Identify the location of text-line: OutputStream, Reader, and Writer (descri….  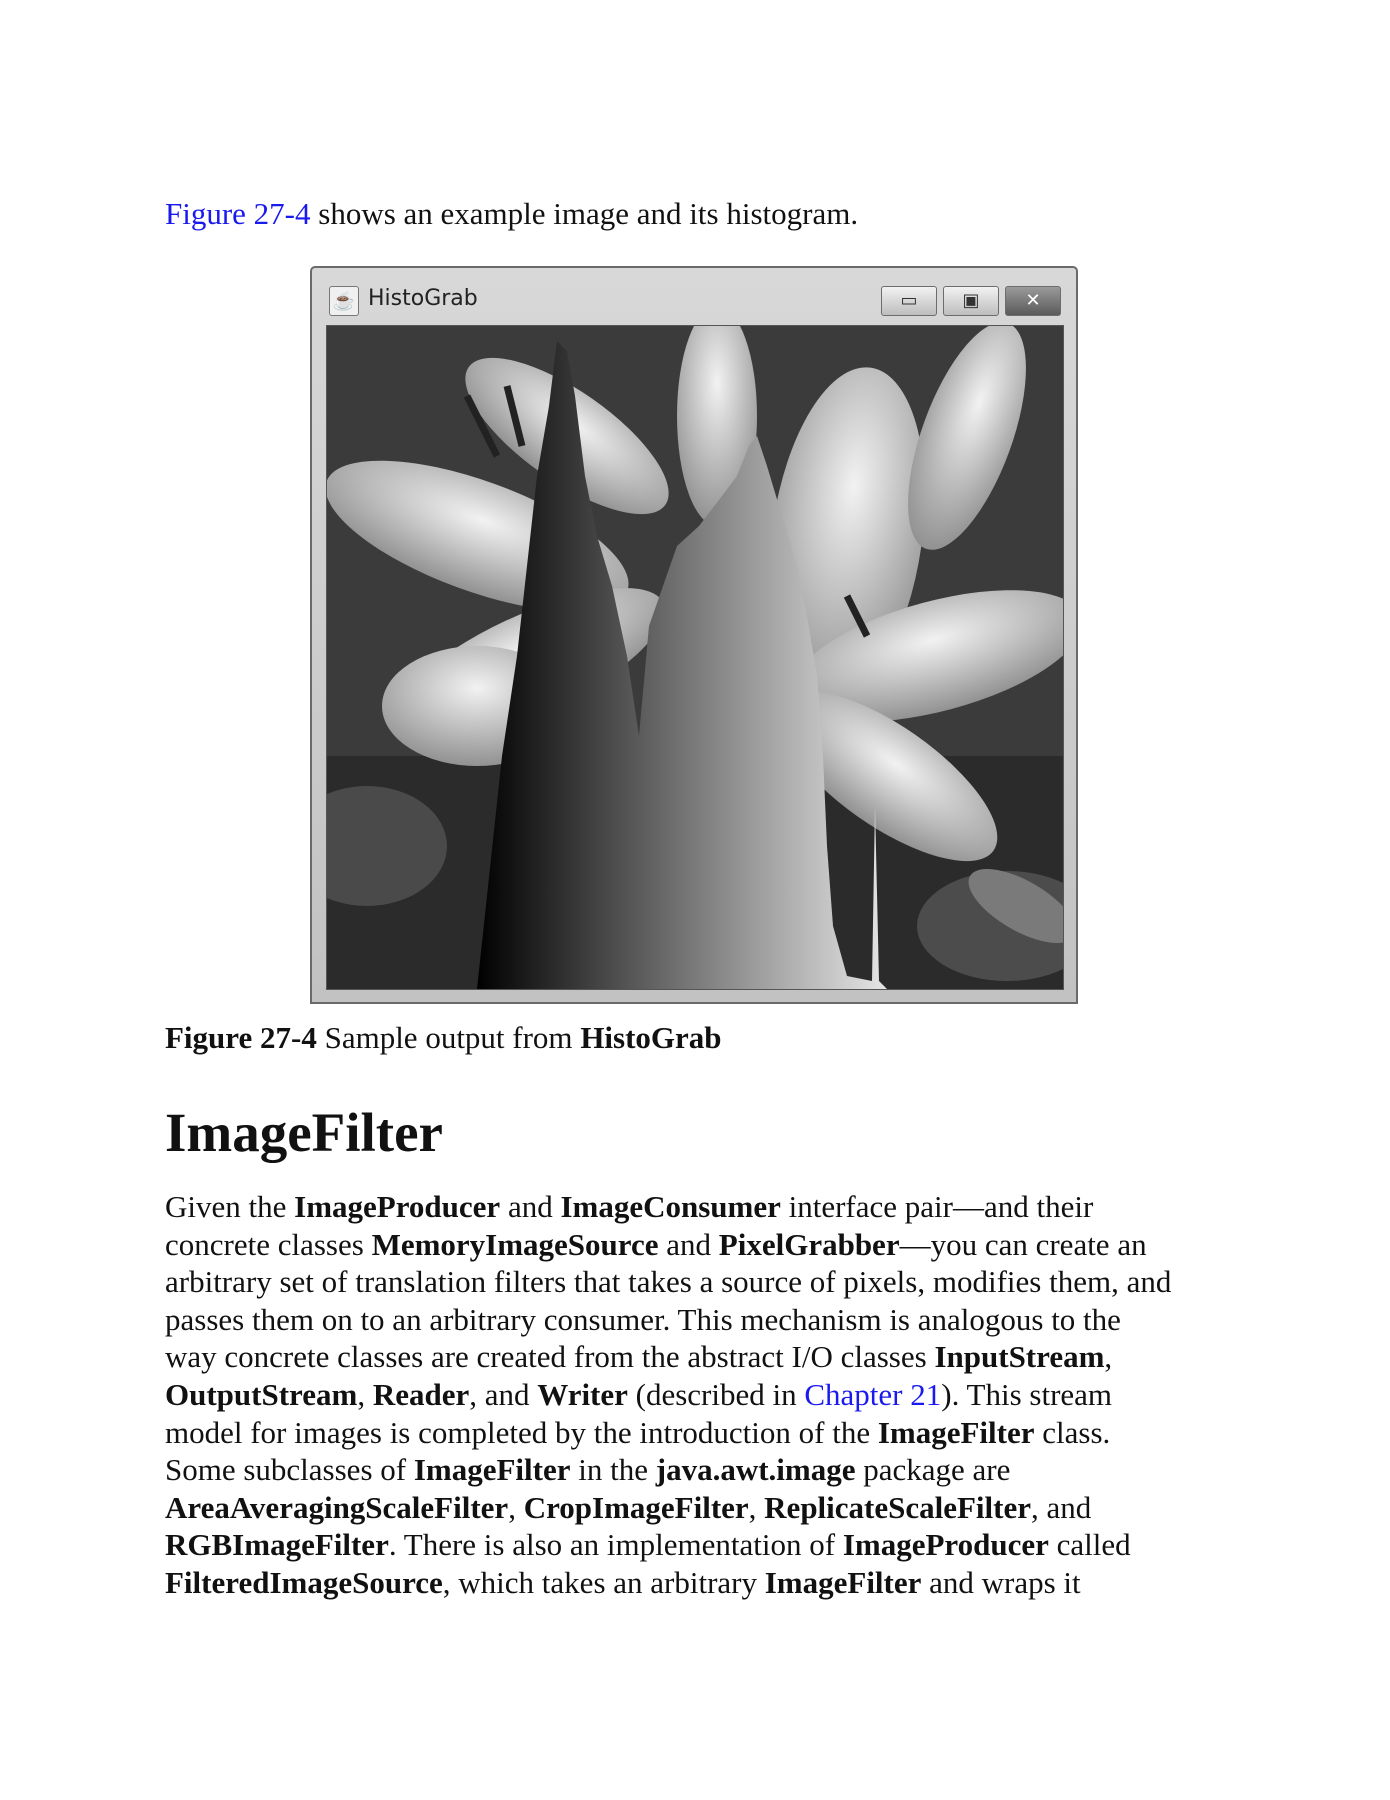
(639, 1394).